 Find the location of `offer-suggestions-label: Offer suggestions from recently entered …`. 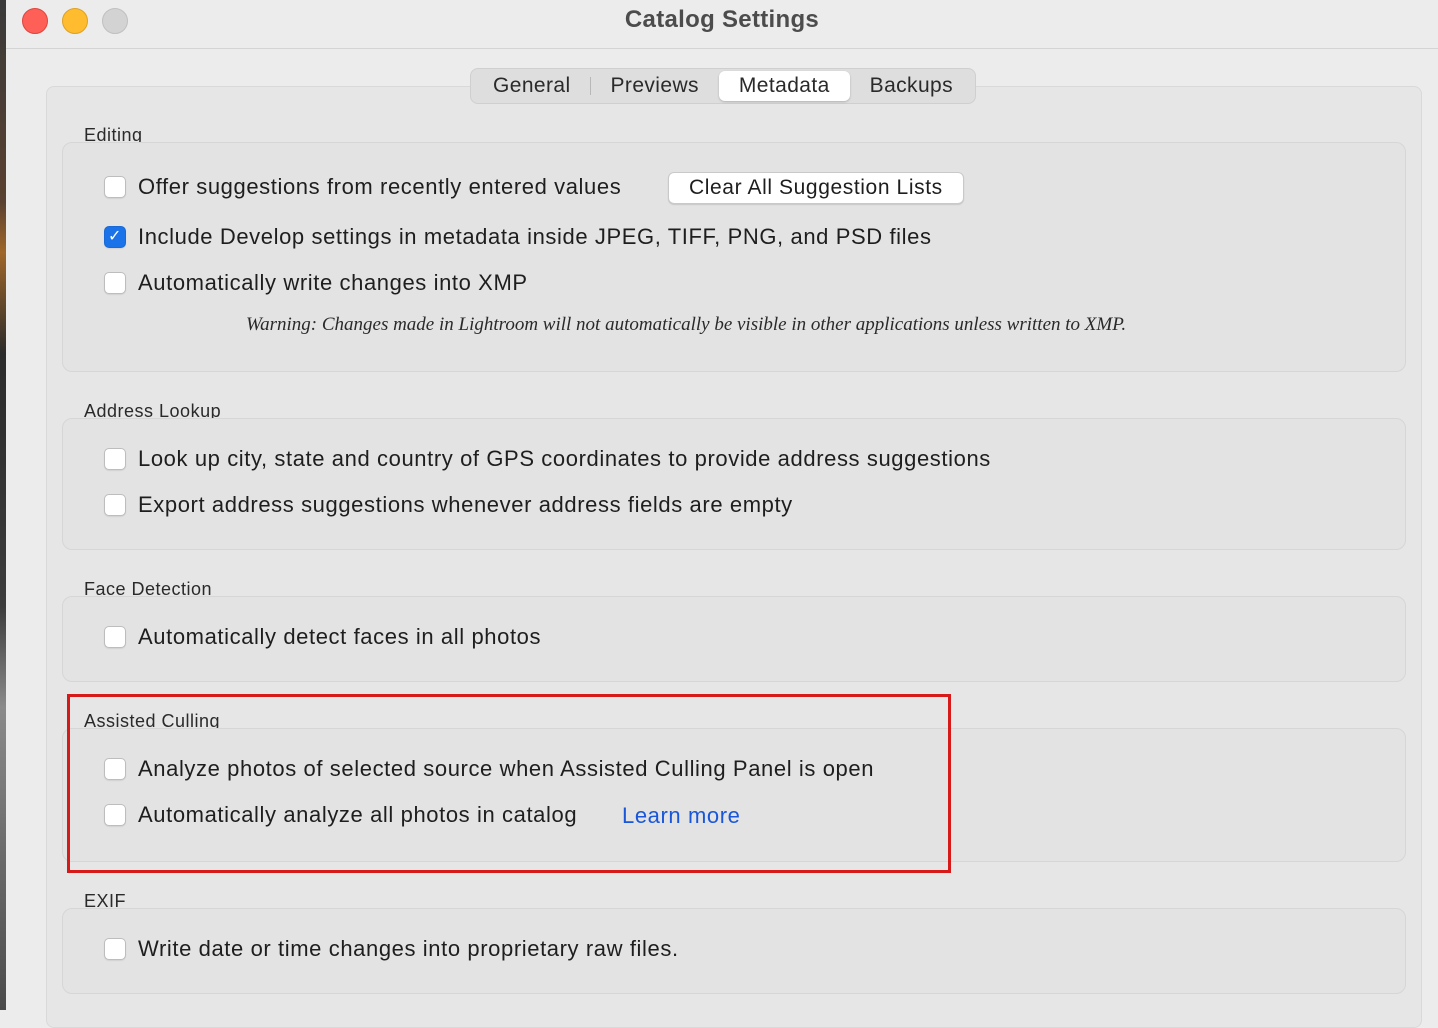

offer-suggestions-label: Offer suggestions from recently entered … is located at coordinates (380, 186).